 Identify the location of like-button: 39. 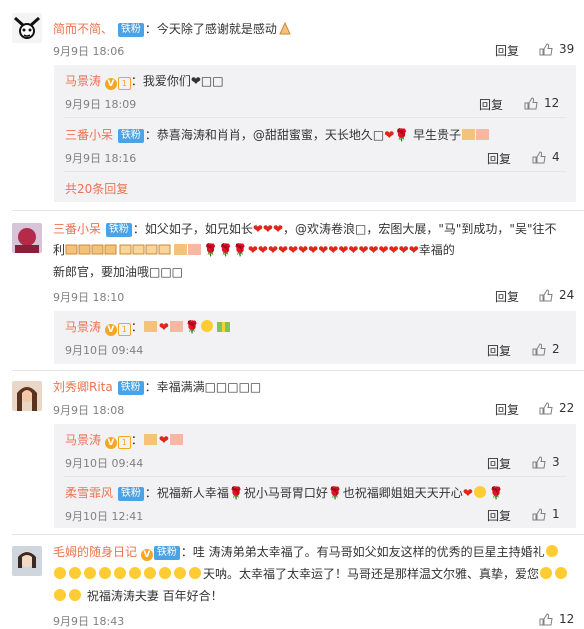
(556, 49).